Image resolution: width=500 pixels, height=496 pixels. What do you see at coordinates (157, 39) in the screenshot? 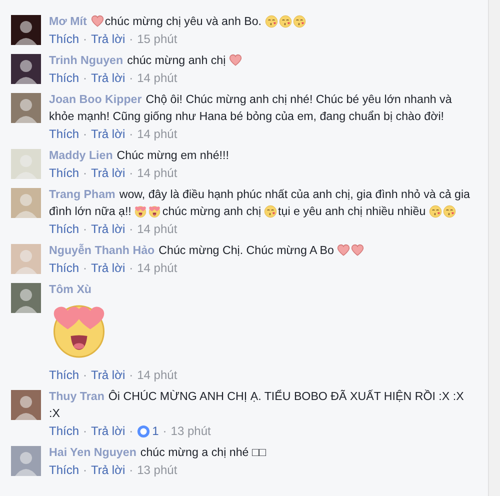
I see `comment-time: 15 phút` at bounding box center [157, 39].